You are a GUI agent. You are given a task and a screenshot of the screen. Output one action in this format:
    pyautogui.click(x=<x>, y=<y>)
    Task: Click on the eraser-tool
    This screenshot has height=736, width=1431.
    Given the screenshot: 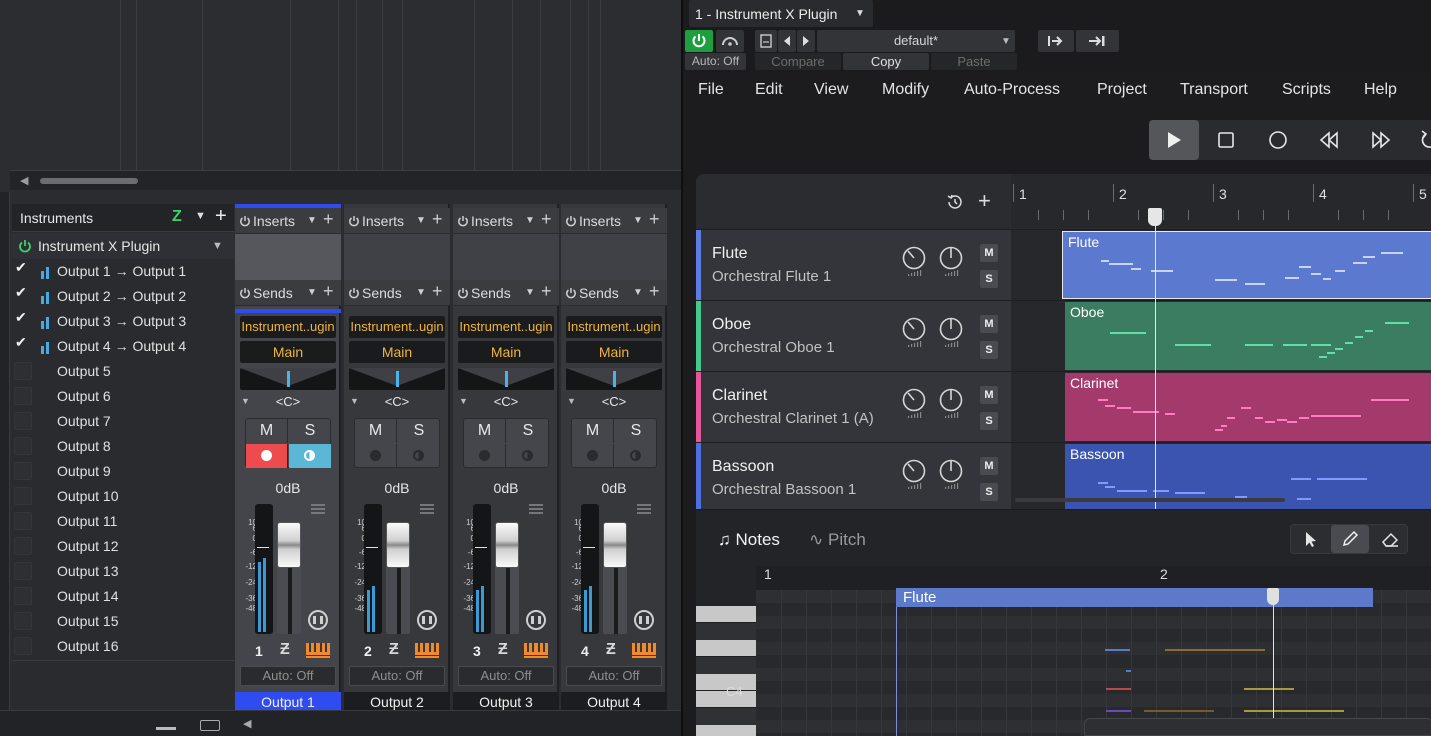 What is the action you would take?
    pyautogui.click(x=1390, y=539)
    